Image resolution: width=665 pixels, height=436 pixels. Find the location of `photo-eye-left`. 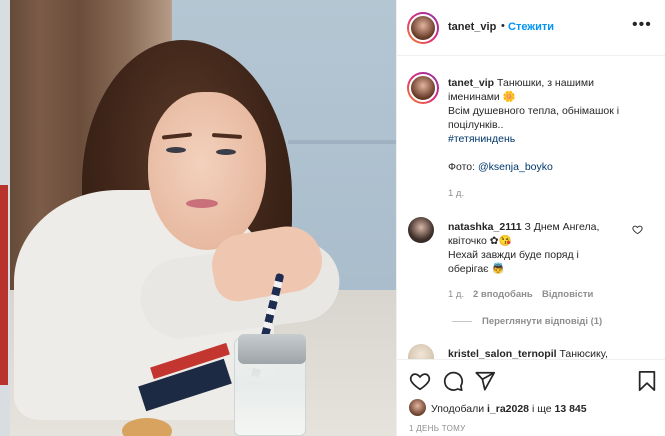

photo-eye-left is located at coordinates (176, 150).